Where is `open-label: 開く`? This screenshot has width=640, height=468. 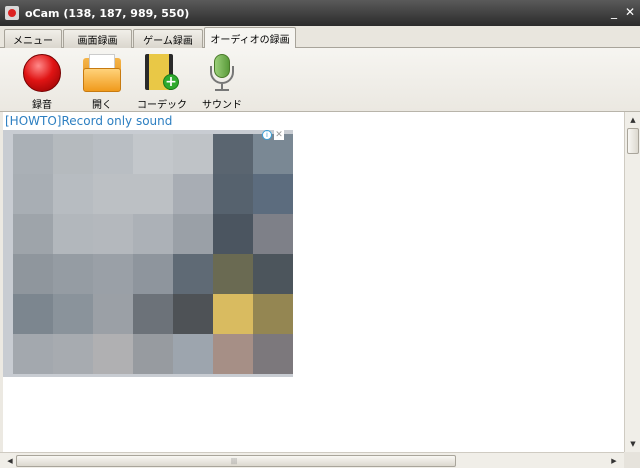 open-label: 開く is located at coordinates (102, 105).